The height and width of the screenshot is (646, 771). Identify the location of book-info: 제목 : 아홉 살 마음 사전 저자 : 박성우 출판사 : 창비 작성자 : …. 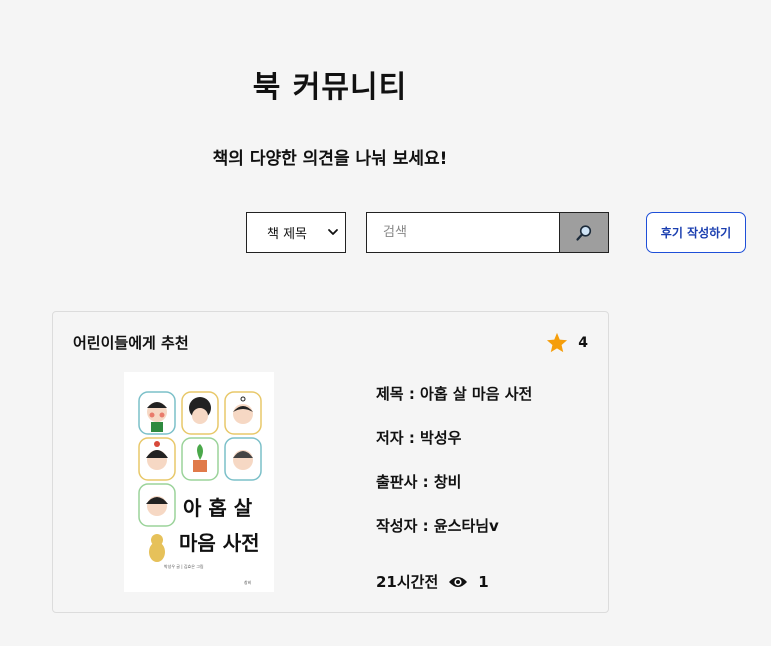
(454, 494).